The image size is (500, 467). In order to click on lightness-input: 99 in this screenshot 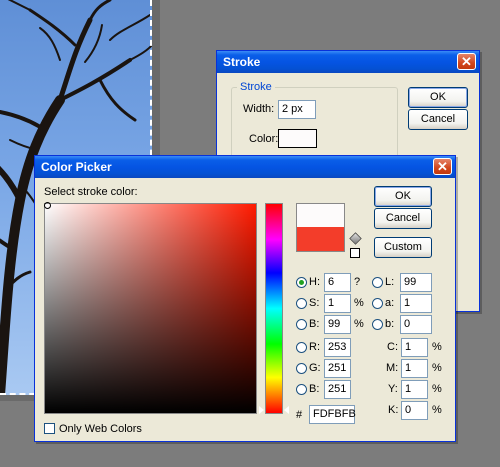, I will do `click(416, 282)`.